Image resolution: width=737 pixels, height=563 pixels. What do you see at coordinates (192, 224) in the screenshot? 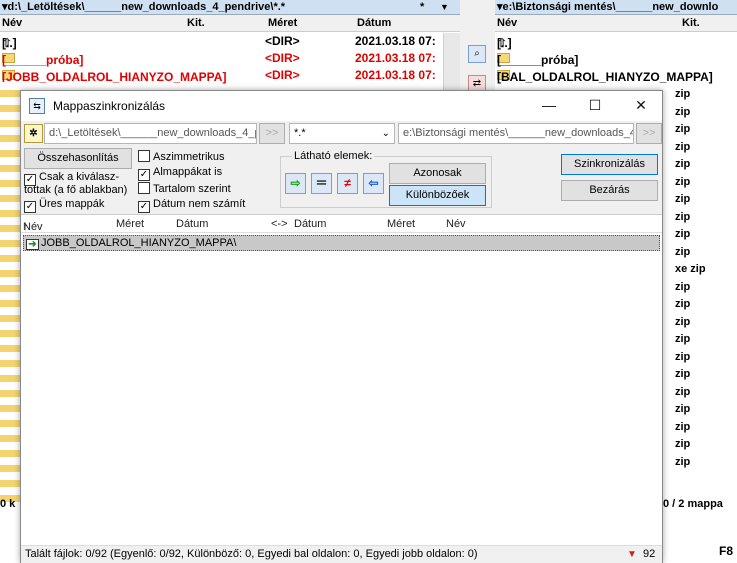
I see `col-date-left: Dátum` at bounding box center [192, 224].